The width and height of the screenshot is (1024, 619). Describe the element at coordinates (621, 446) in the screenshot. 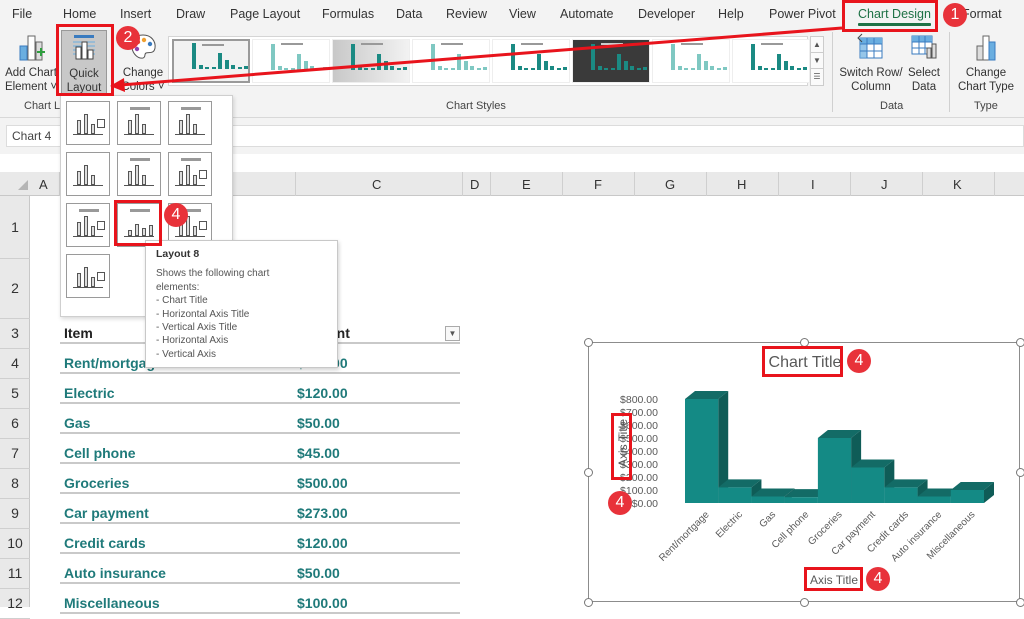

I see `annotation-box-vertical-axis-title` at that location.